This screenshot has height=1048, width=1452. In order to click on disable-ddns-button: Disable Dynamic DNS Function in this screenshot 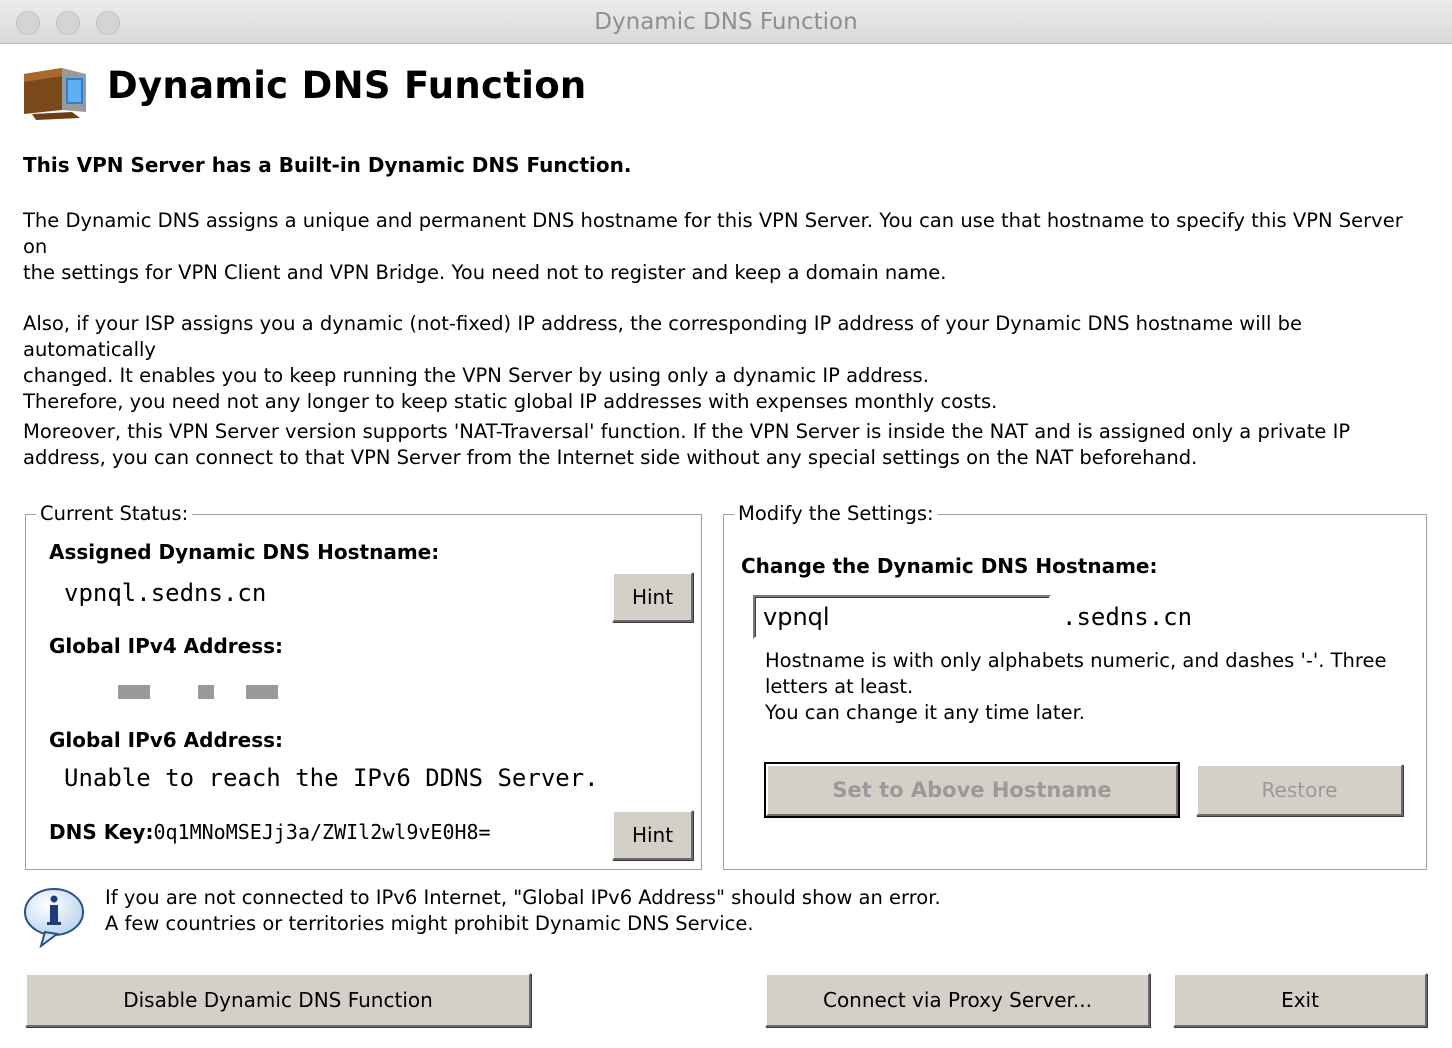, I will do `click(278, 1000)`.